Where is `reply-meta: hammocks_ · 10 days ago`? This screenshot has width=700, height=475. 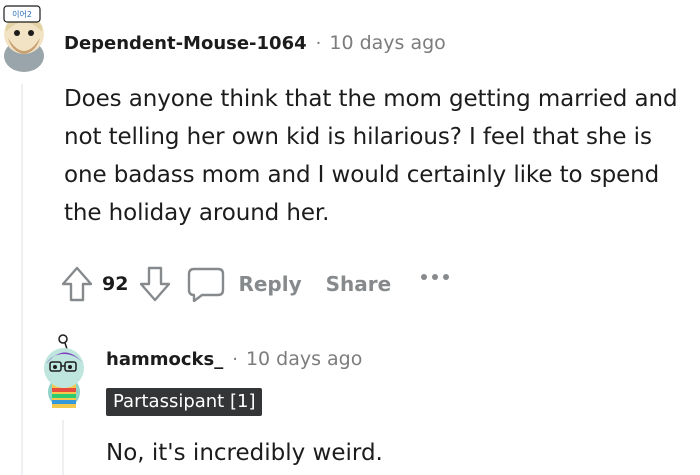 reply-meta: hammocks_ · 10 days ago is located at coordinates (234, 359).